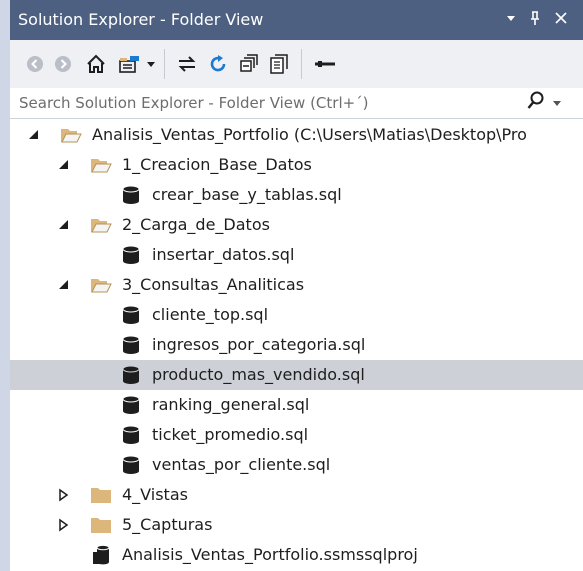 This screenshot has width=583, height=571. Describe the element at coordinates (213, 284) in the screenshot. I see `tree-item-label: 3_Consultas_Analiticas` at that location.